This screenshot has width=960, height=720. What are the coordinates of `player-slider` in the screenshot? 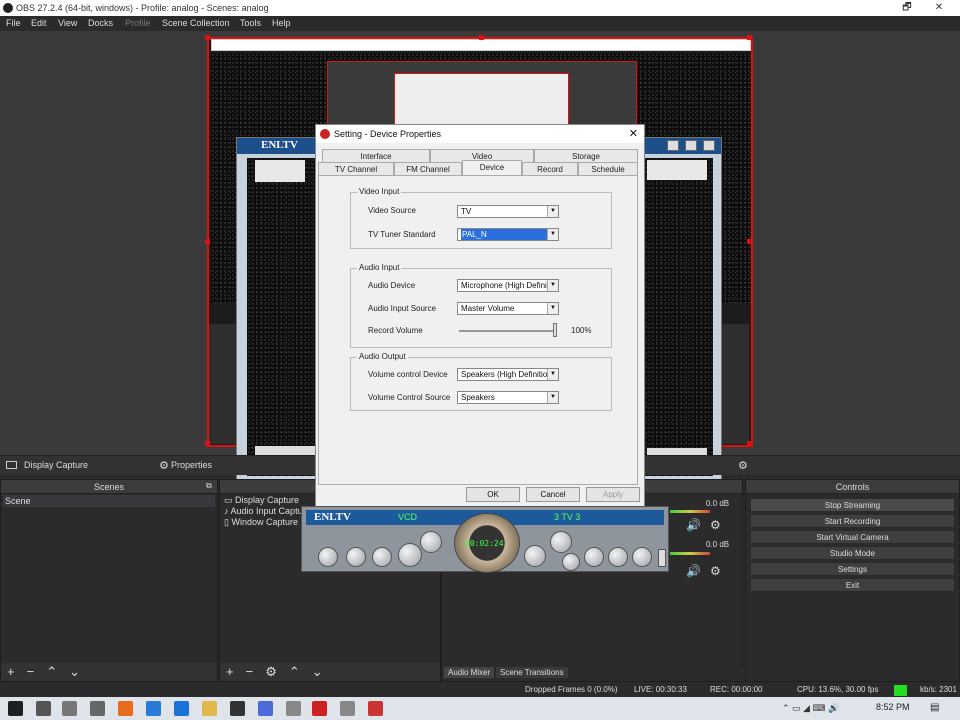 It's located at (662, 558).